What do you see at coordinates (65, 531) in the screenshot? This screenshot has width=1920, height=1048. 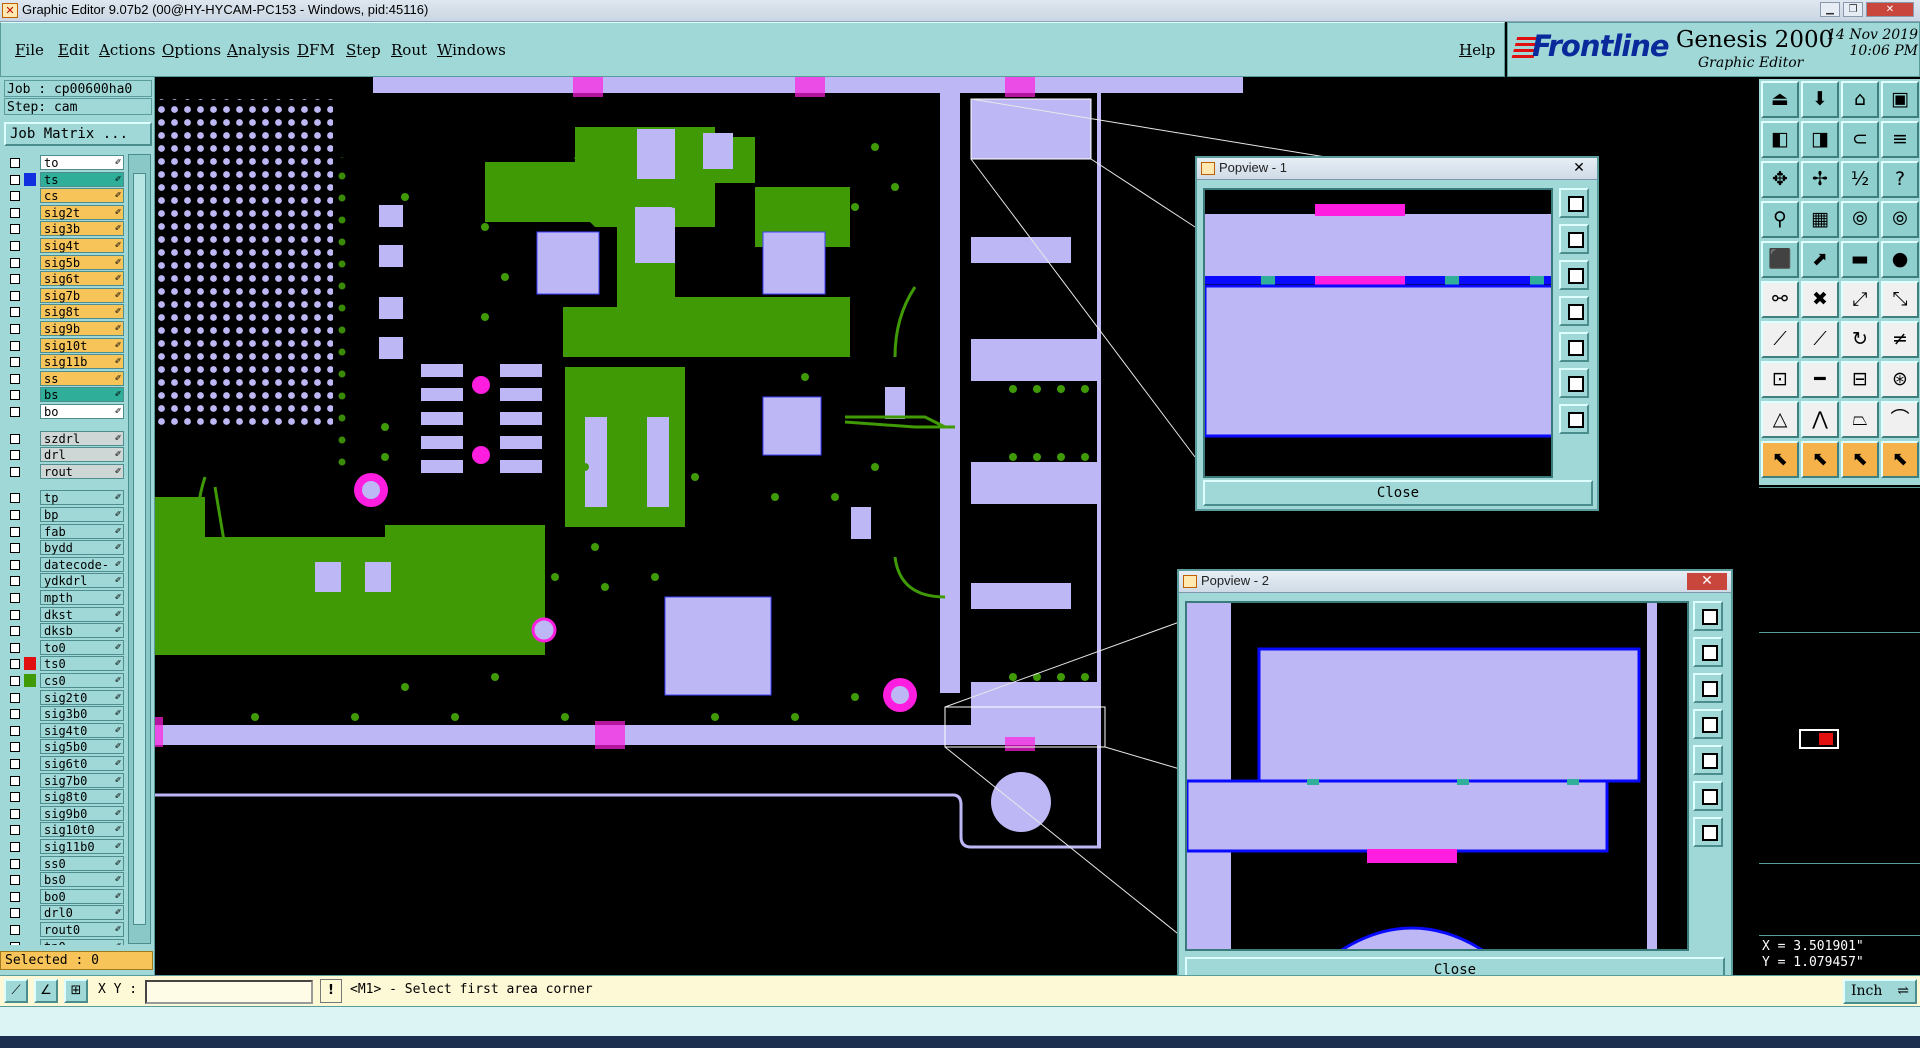 I see `layer-row: fab` at bounding box center [65, 531].